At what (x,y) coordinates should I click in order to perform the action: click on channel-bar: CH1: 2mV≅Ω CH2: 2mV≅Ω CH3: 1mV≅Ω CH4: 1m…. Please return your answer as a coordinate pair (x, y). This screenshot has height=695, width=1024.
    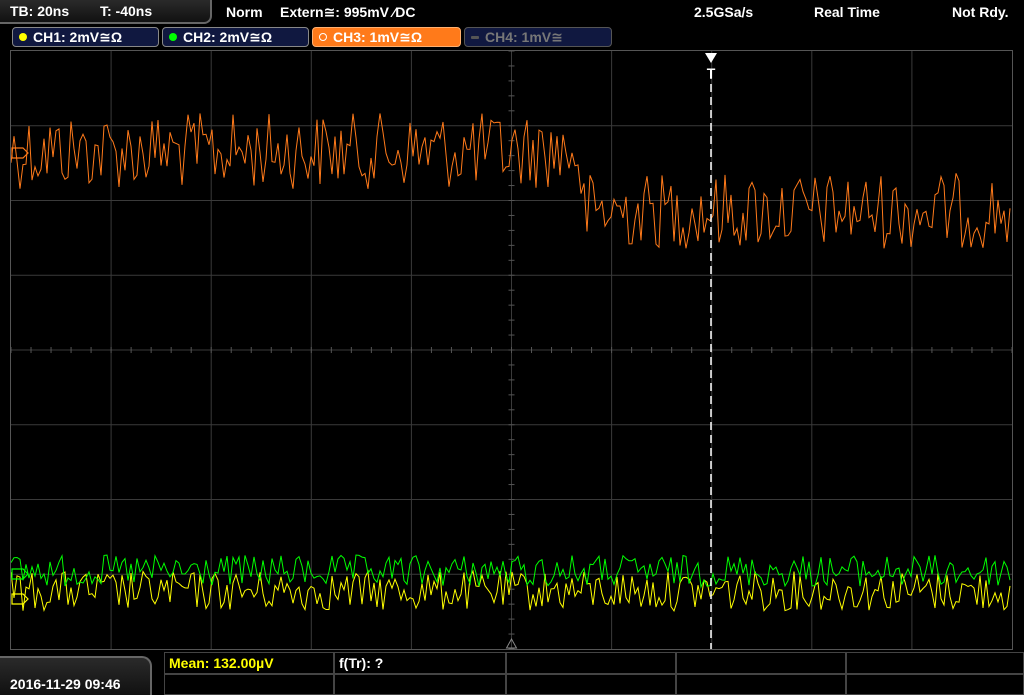
    Looking at the image, I should click on (512, 38).